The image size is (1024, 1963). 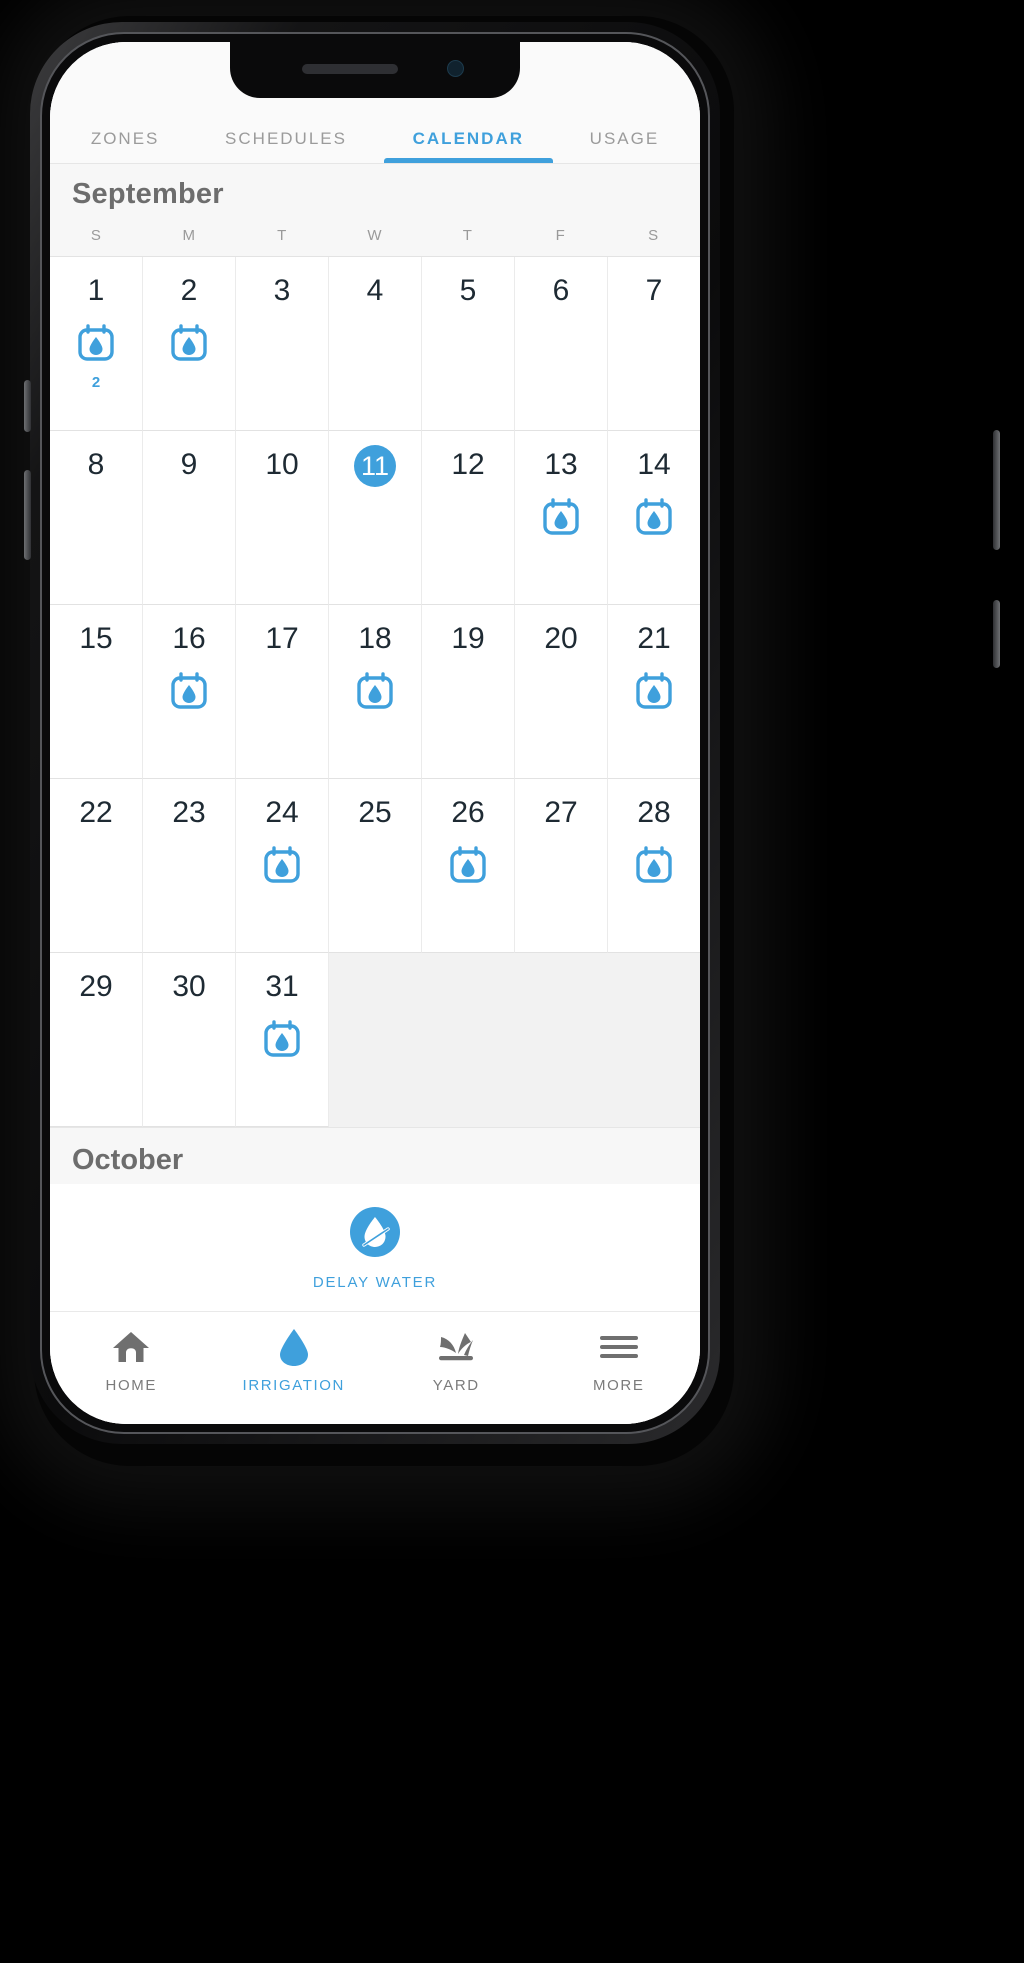 What do you see at coordinates (654, 692) in the screenshot?
I see `calendar-day-cell: 21` at bounding box center [654, 692].